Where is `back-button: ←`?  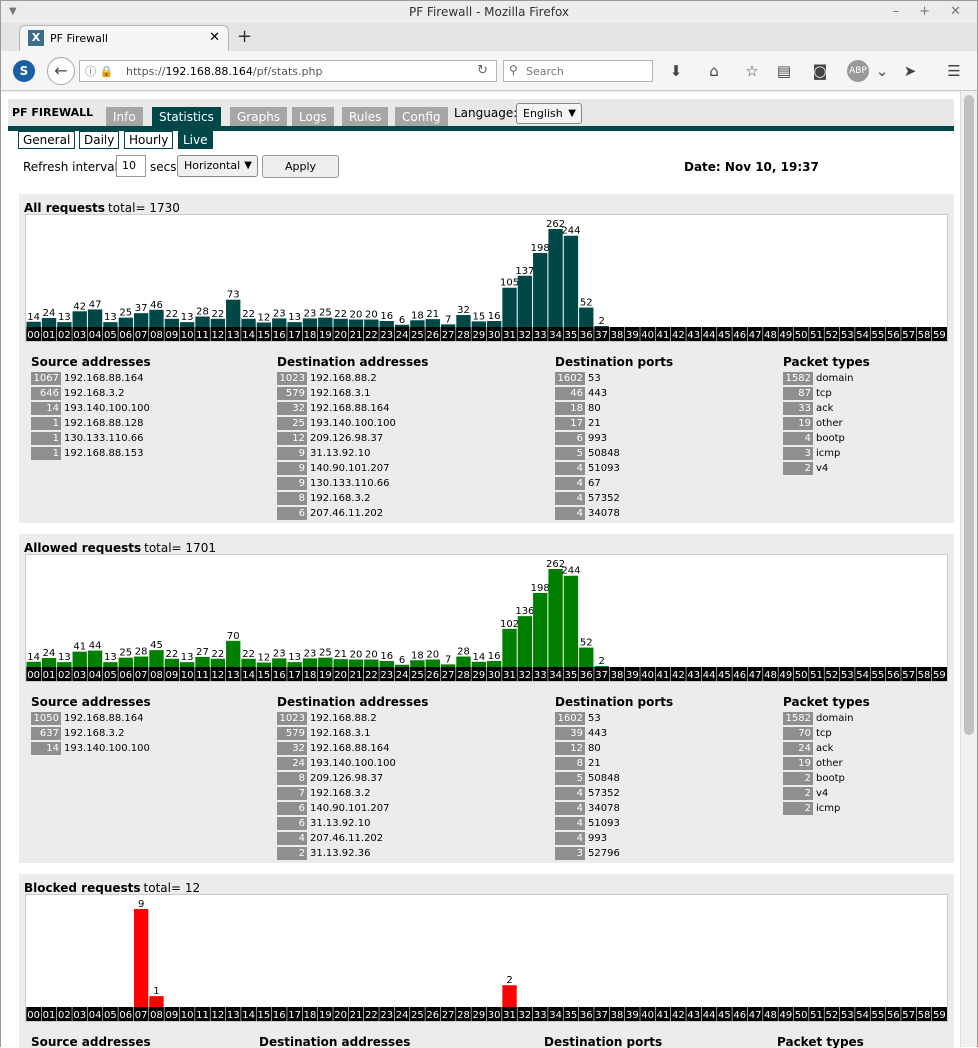
back-button: ← is located at coordinates (61, 71).